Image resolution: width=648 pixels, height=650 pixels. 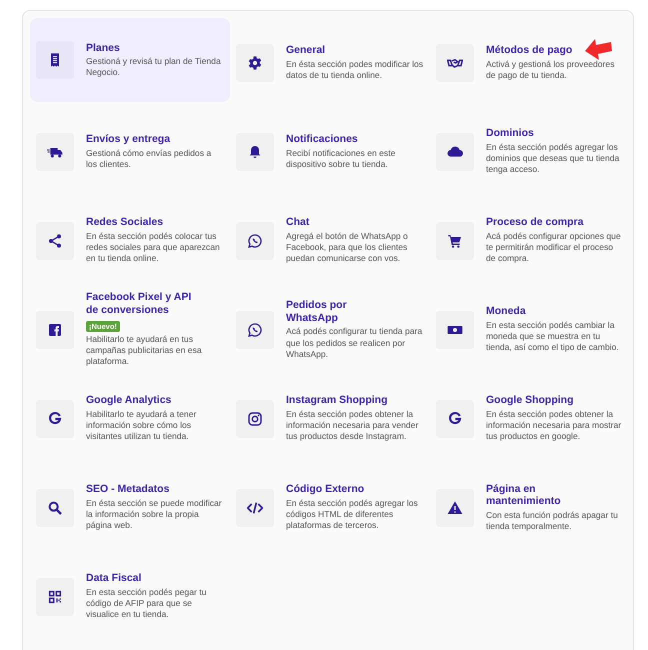 I want to click on settings-tile: General En ésta sección podes modificar los datos de tu tienda online., so click(x=330, y=62).